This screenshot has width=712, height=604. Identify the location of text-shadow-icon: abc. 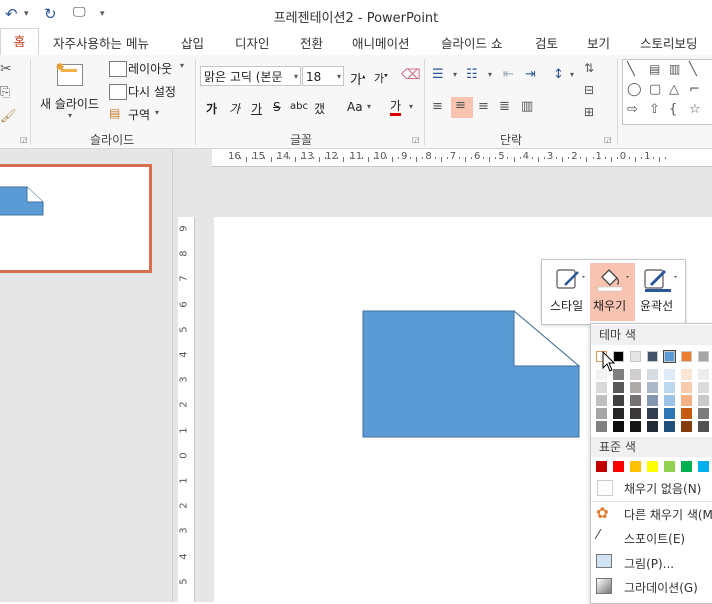
(299, 106).